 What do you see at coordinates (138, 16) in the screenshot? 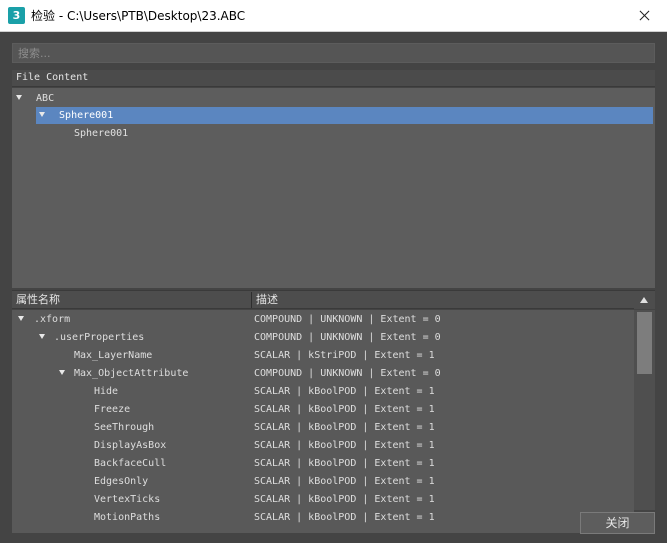
I see `window-title: 检验 - C:\Users\PTB\Desktop\23.ABC` at bounding box center [138, 16].